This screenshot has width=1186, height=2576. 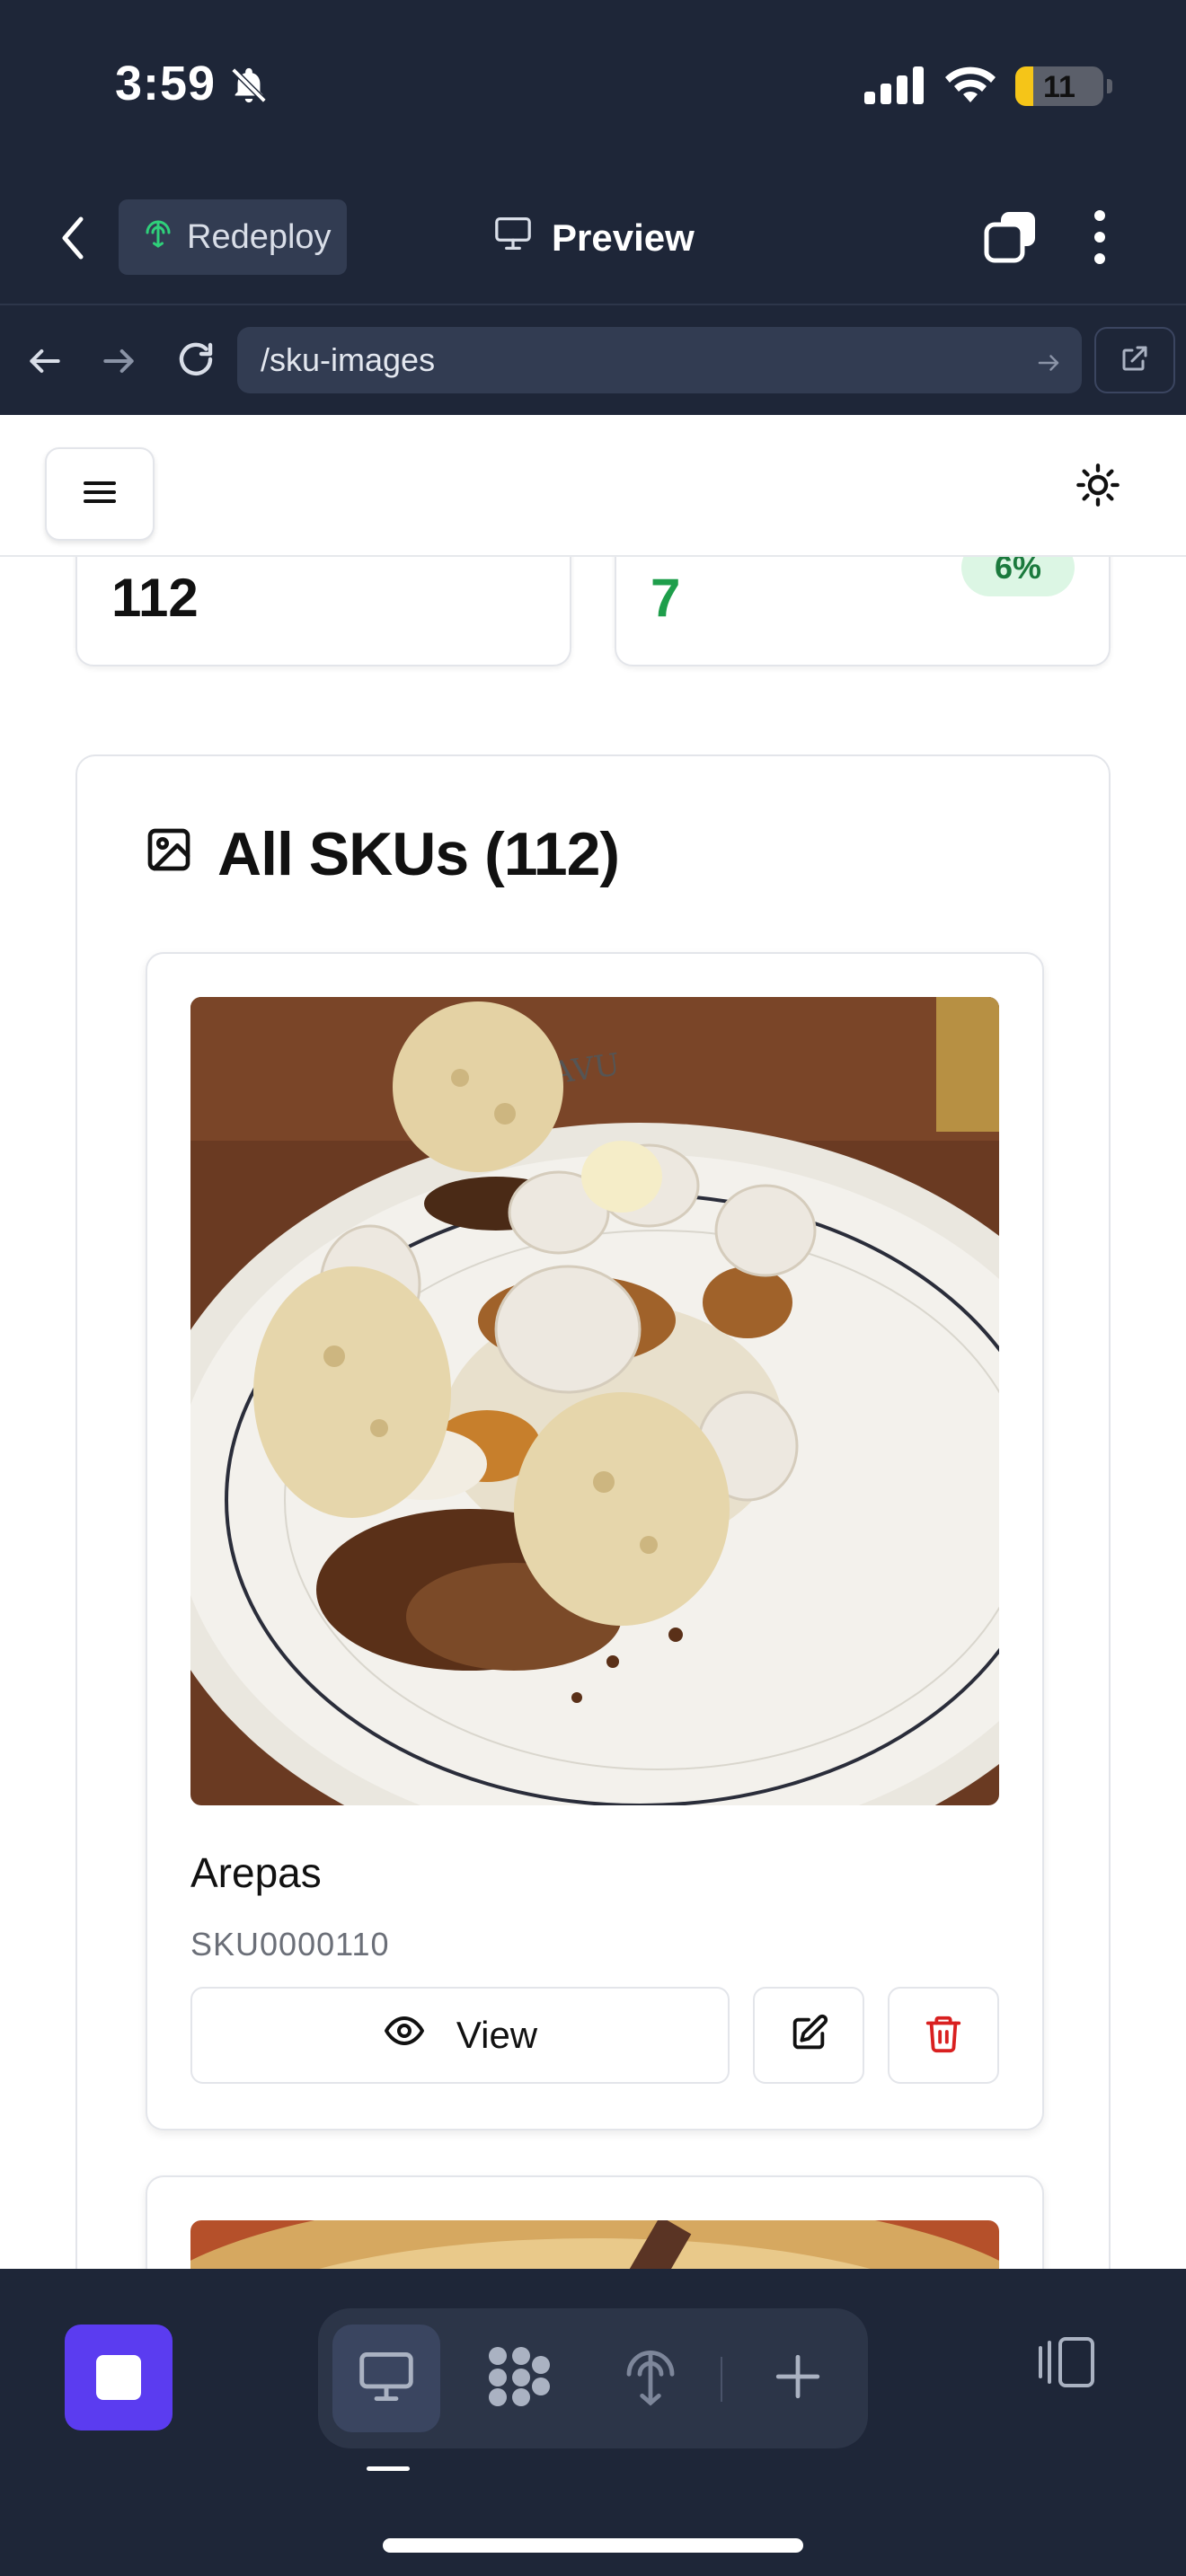 I want to click on stop-button, so click(x=119, y=2377).